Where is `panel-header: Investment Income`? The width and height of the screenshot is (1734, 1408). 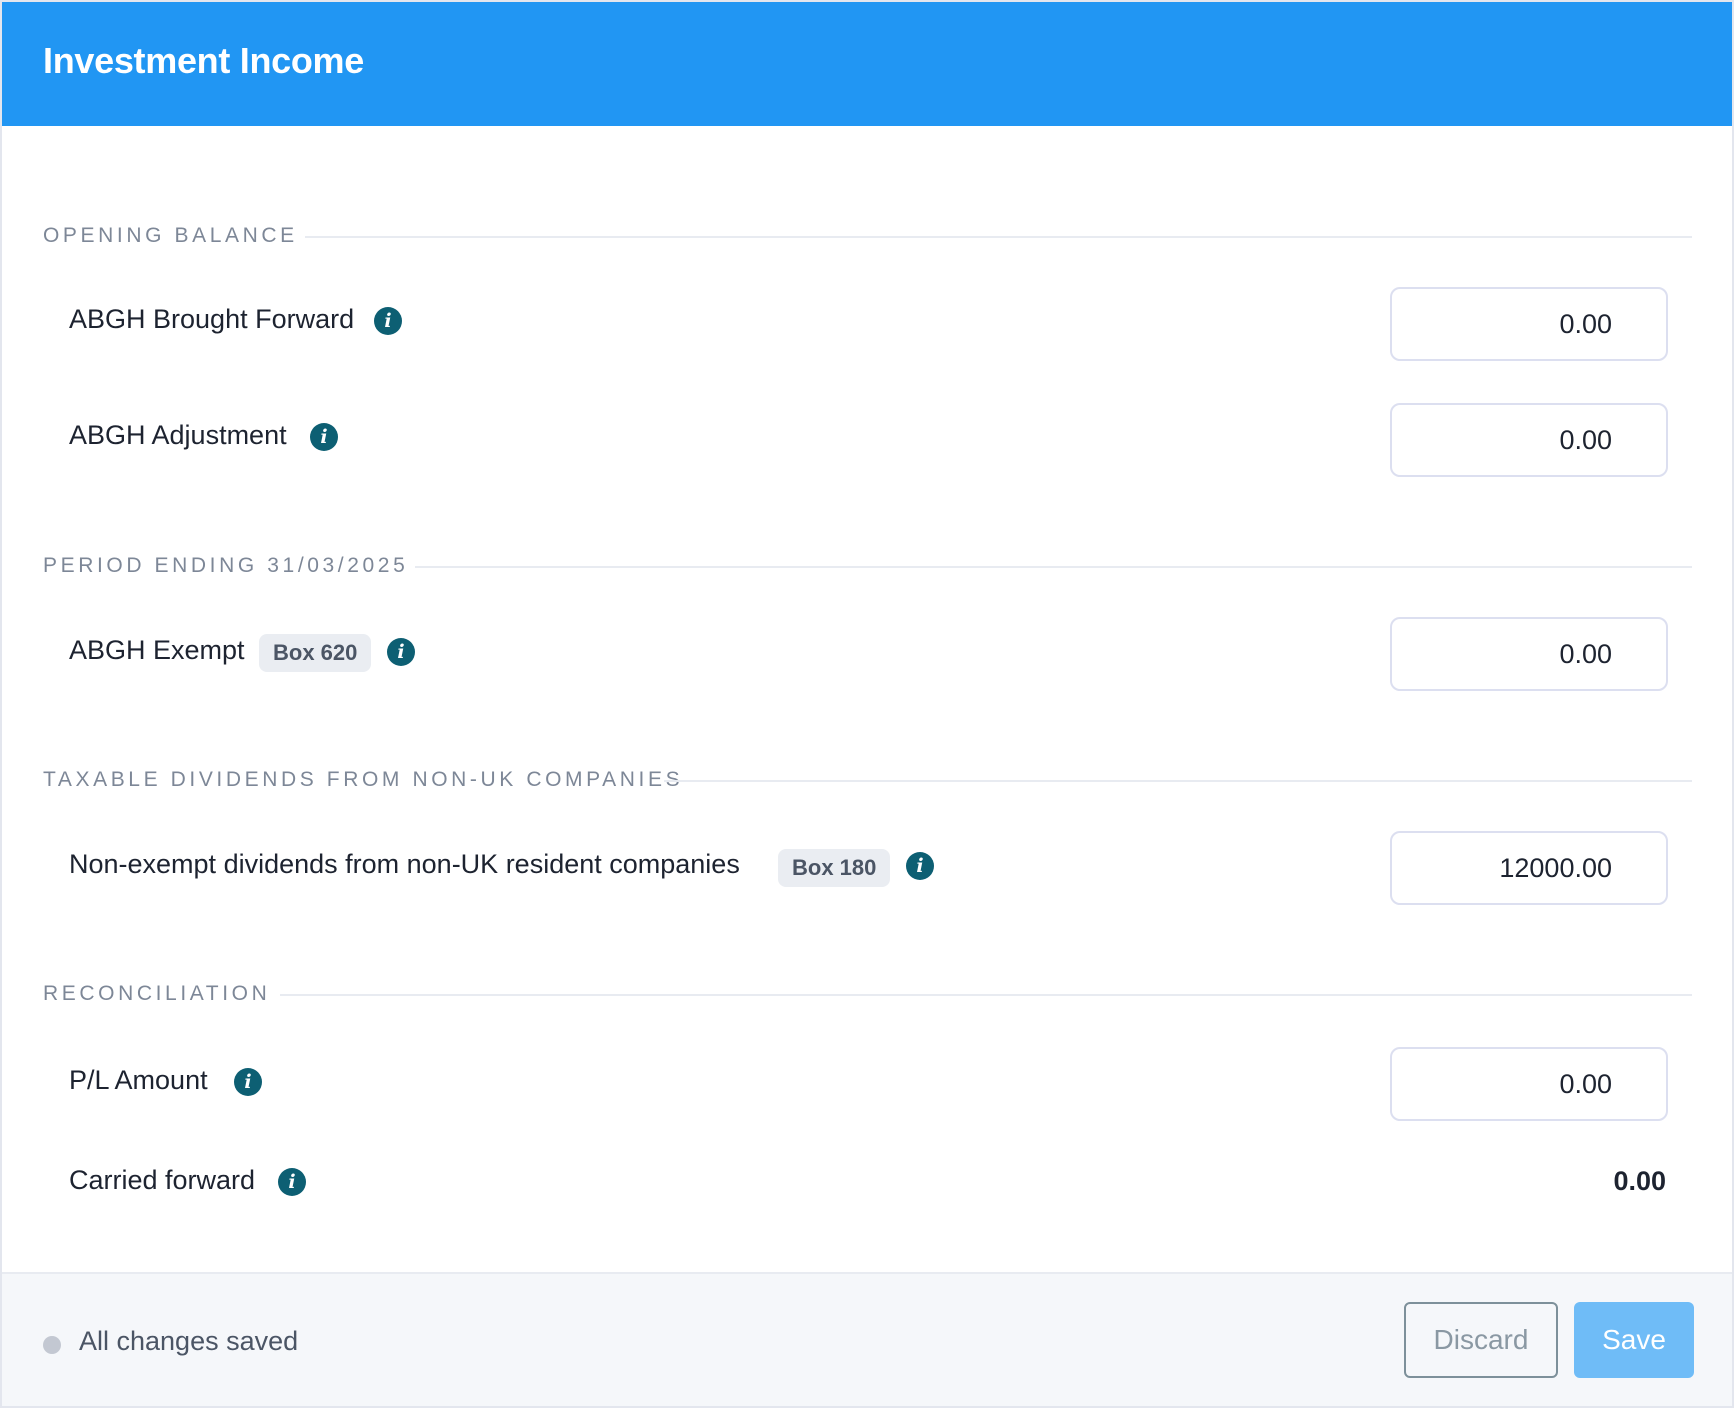 panel-header: Investment Income is located at coordinates (867, 64).